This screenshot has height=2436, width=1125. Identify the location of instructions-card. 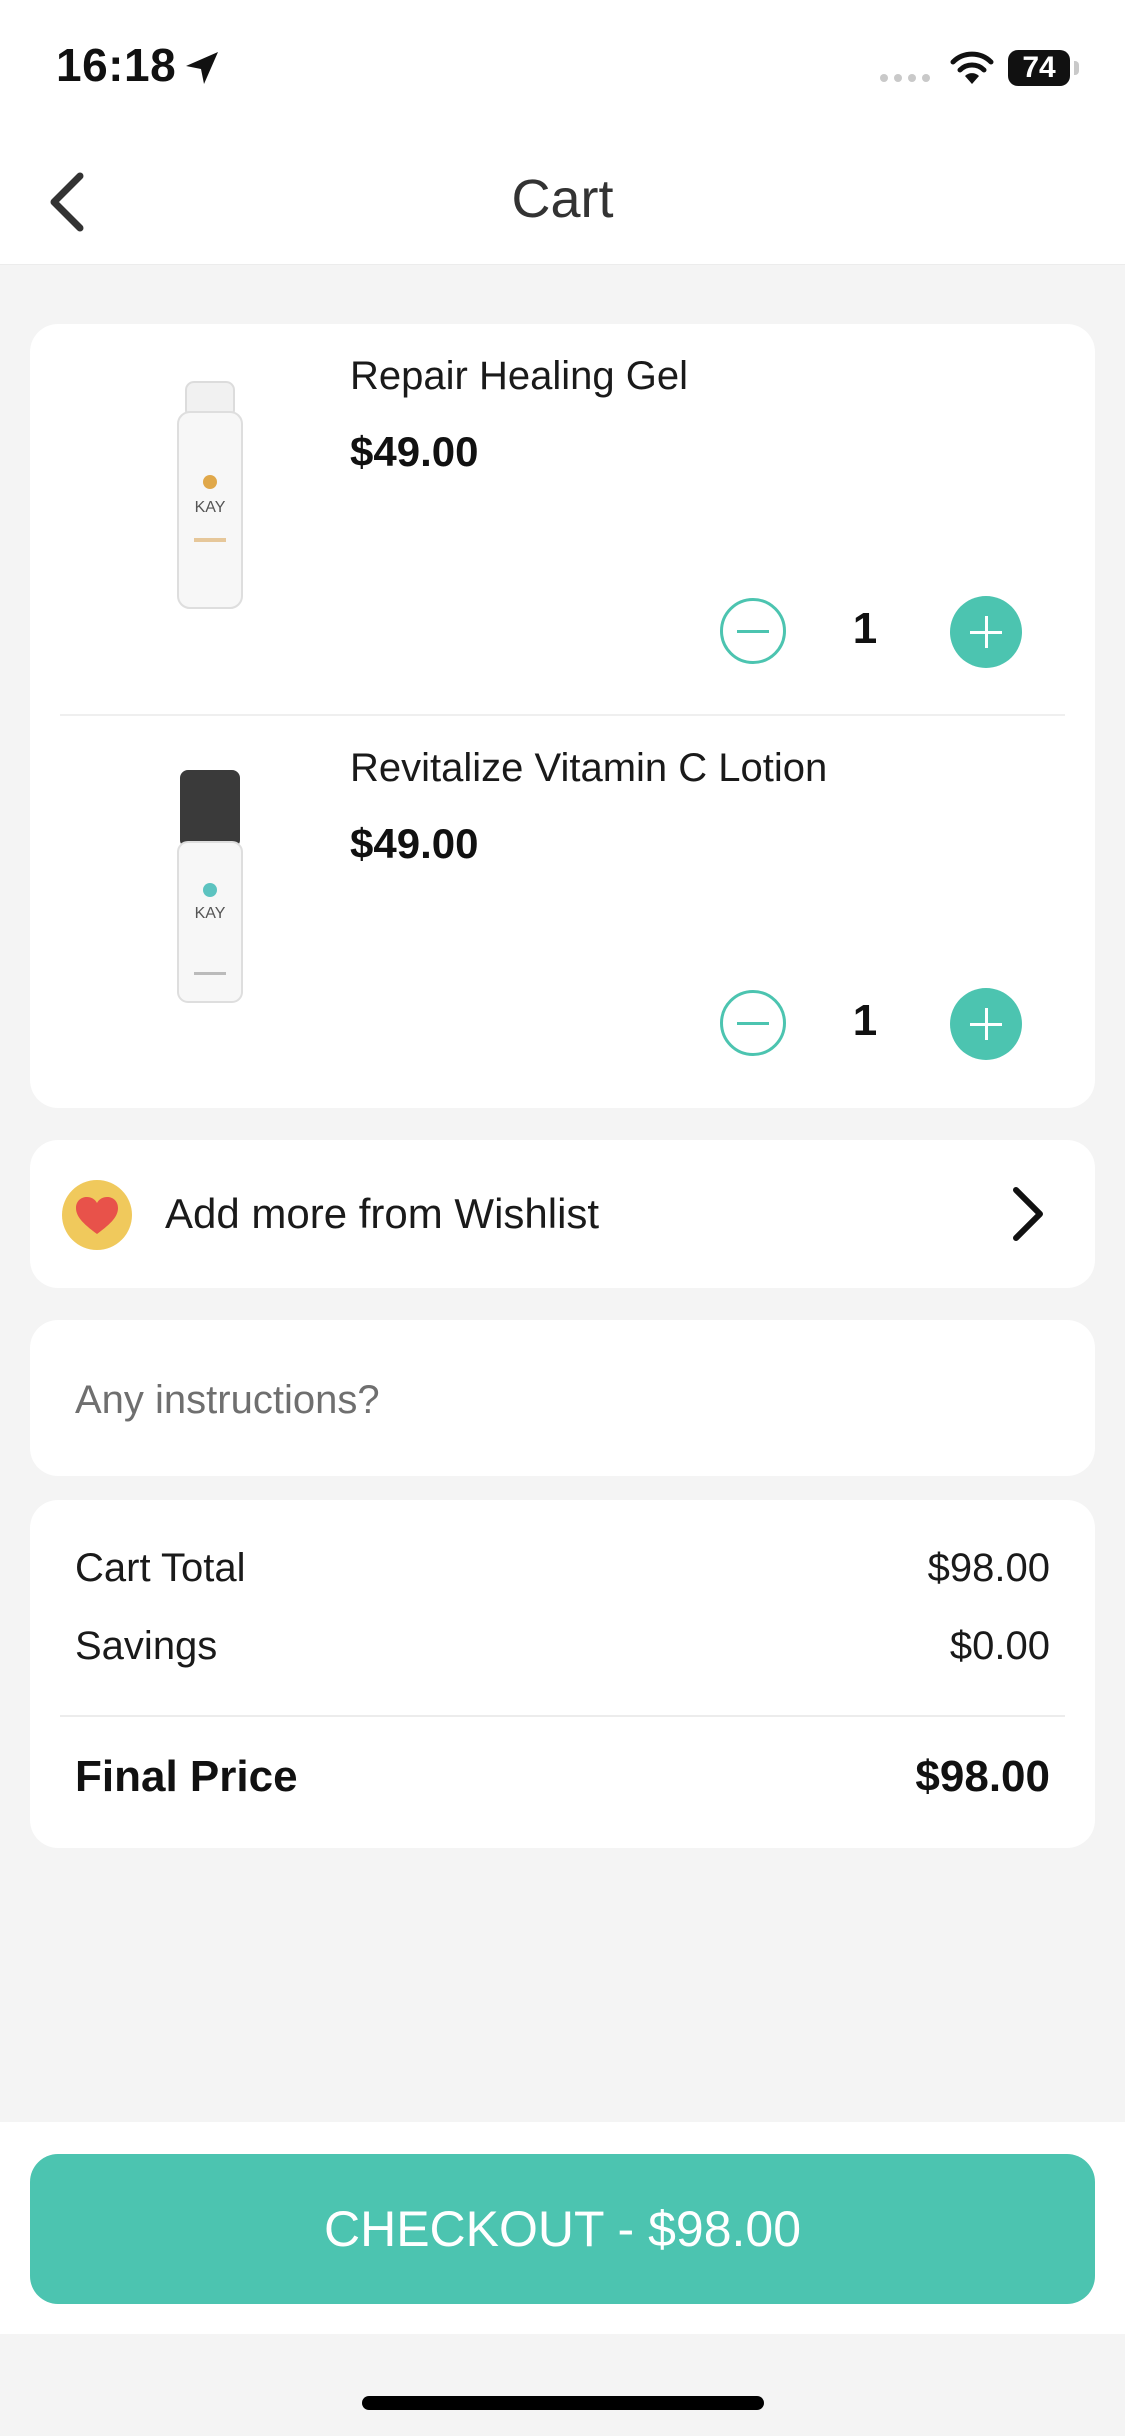
(562, 1398).